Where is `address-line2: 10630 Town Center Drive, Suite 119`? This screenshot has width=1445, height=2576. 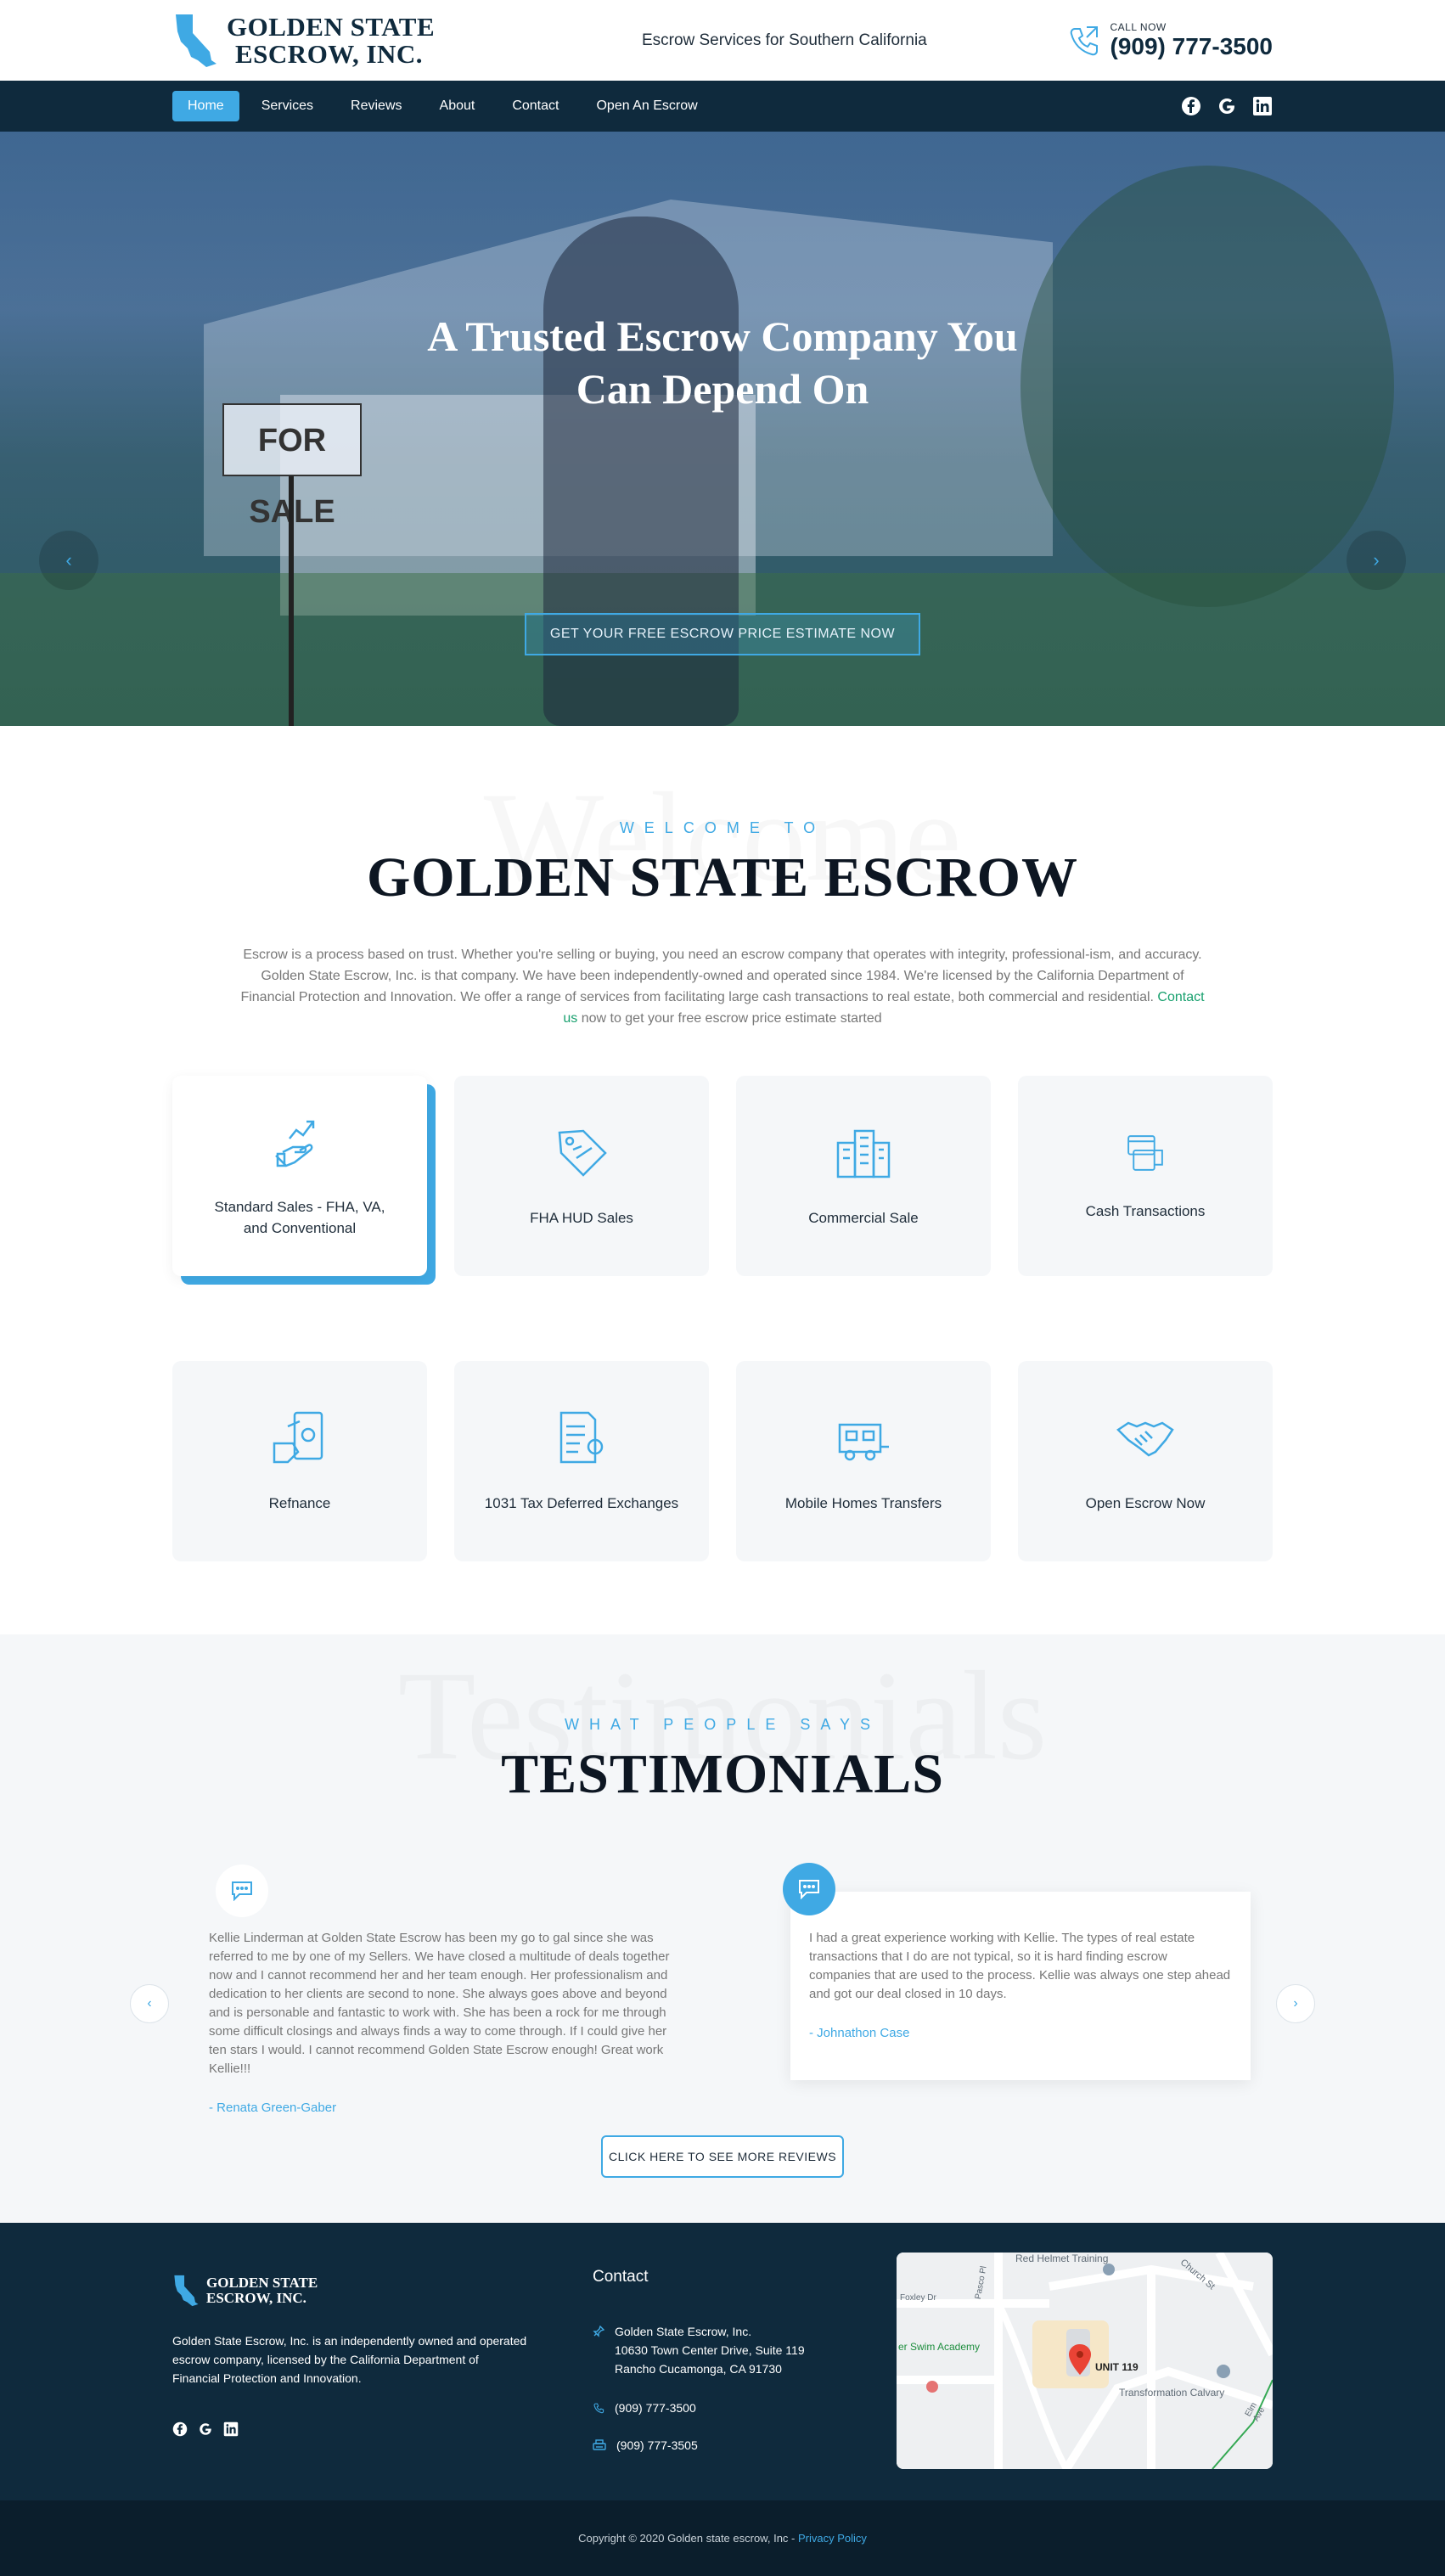 address-line2: 10630 Town Center Drive, Suite 119 is located at coordinates (710, 2350).